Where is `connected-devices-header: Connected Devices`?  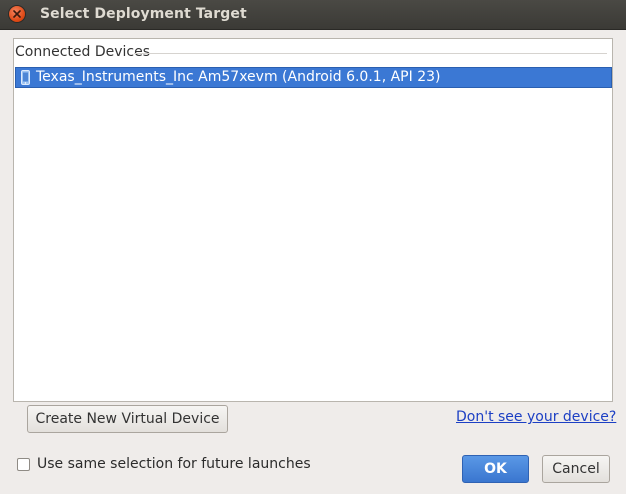 connected-devices-header: Connected Devices is located at coordinates (312, 53).